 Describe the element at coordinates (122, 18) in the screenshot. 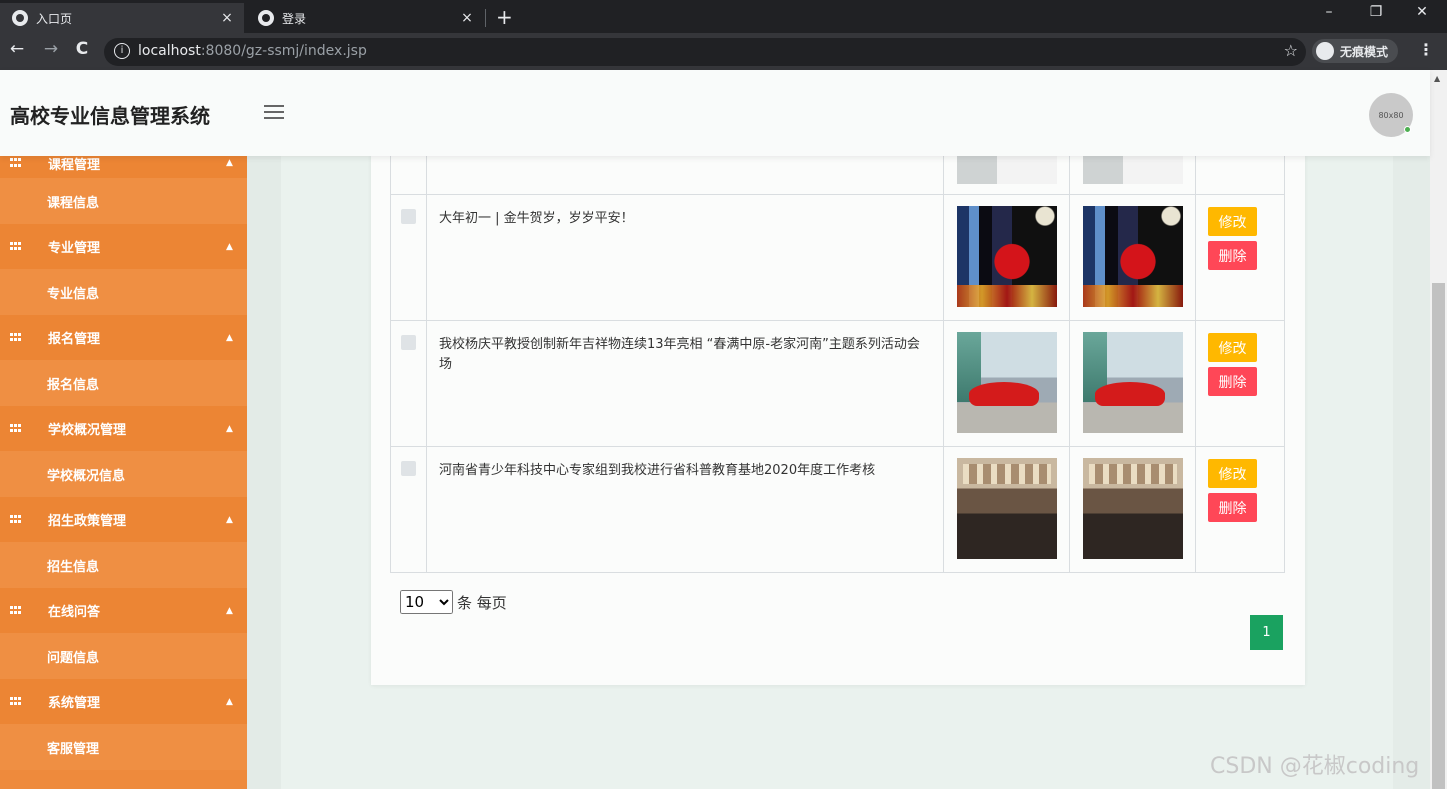

I see `browser-tab-entry: 入口页 ×` at that location.